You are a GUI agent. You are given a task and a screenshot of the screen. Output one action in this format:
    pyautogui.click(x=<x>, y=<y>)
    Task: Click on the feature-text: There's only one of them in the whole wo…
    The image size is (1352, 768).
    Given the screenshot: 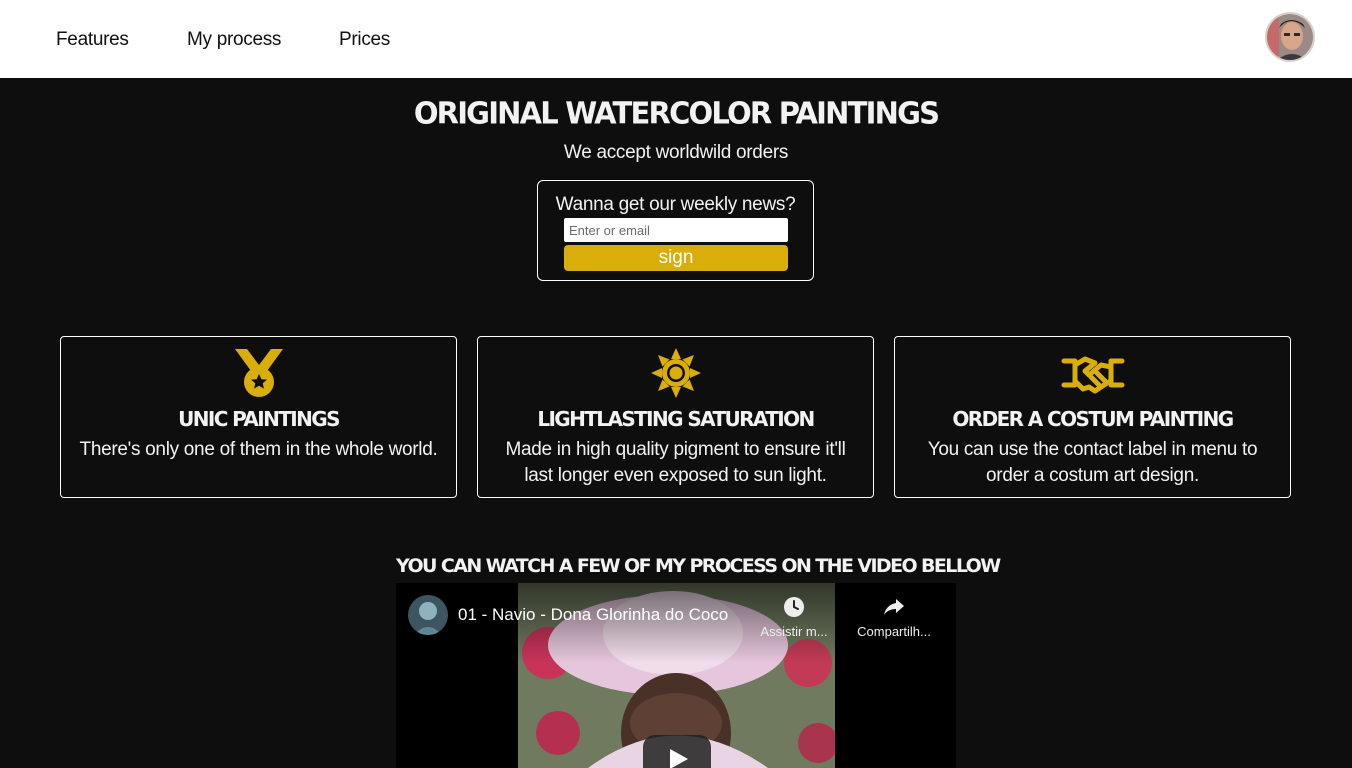 What is the action you would take?
    pyautogui.click(x=258, y=449)
    